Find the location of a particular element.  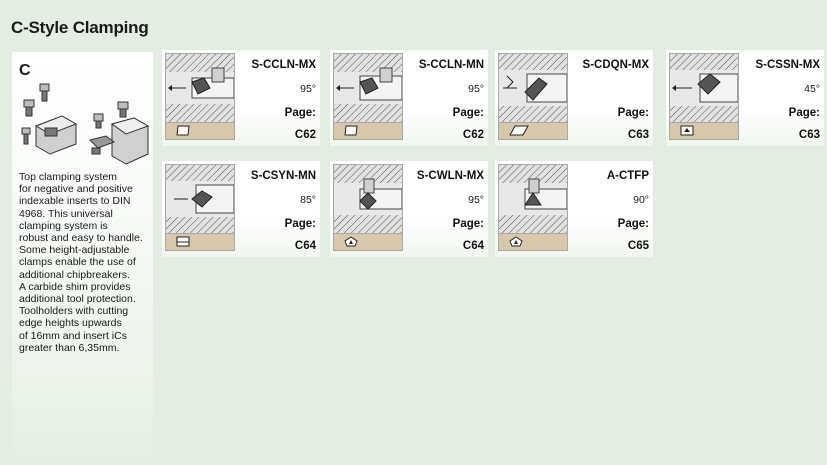

intro-line: Toolholders with cutting is located at coordinates (74, 311).